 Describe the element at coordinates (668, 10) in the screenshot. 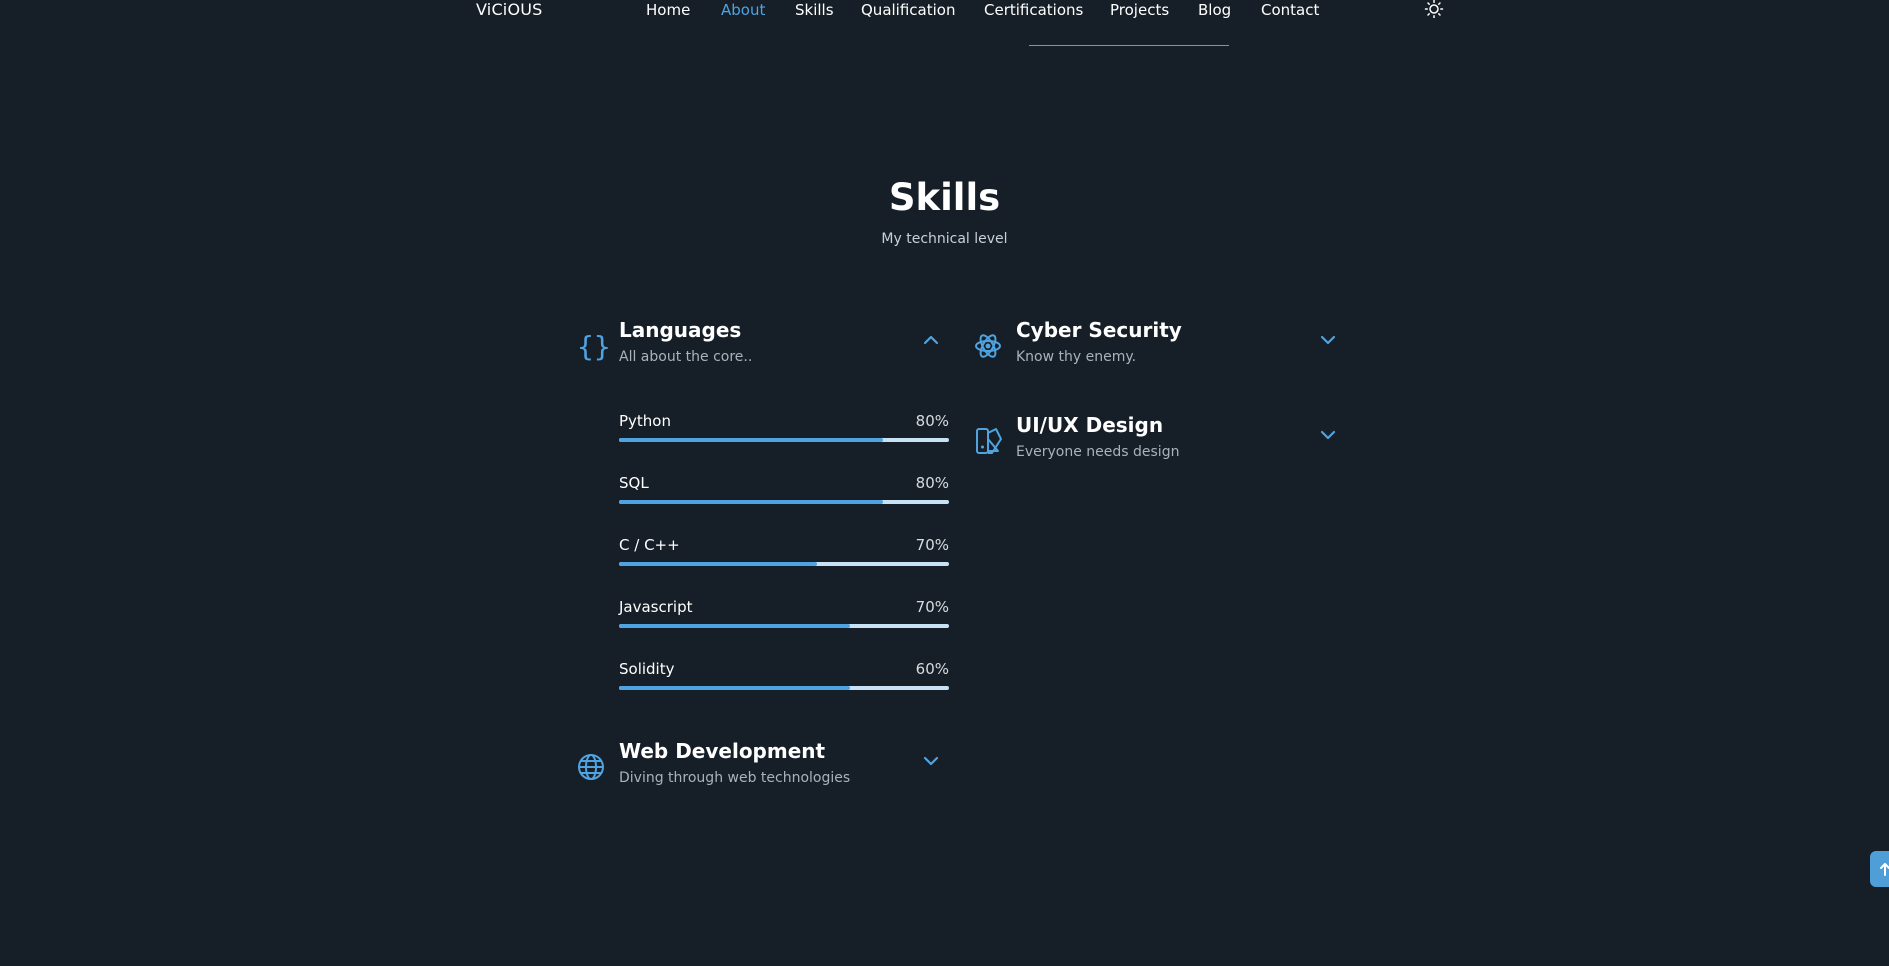

I see `nav-home: Home` at that location.